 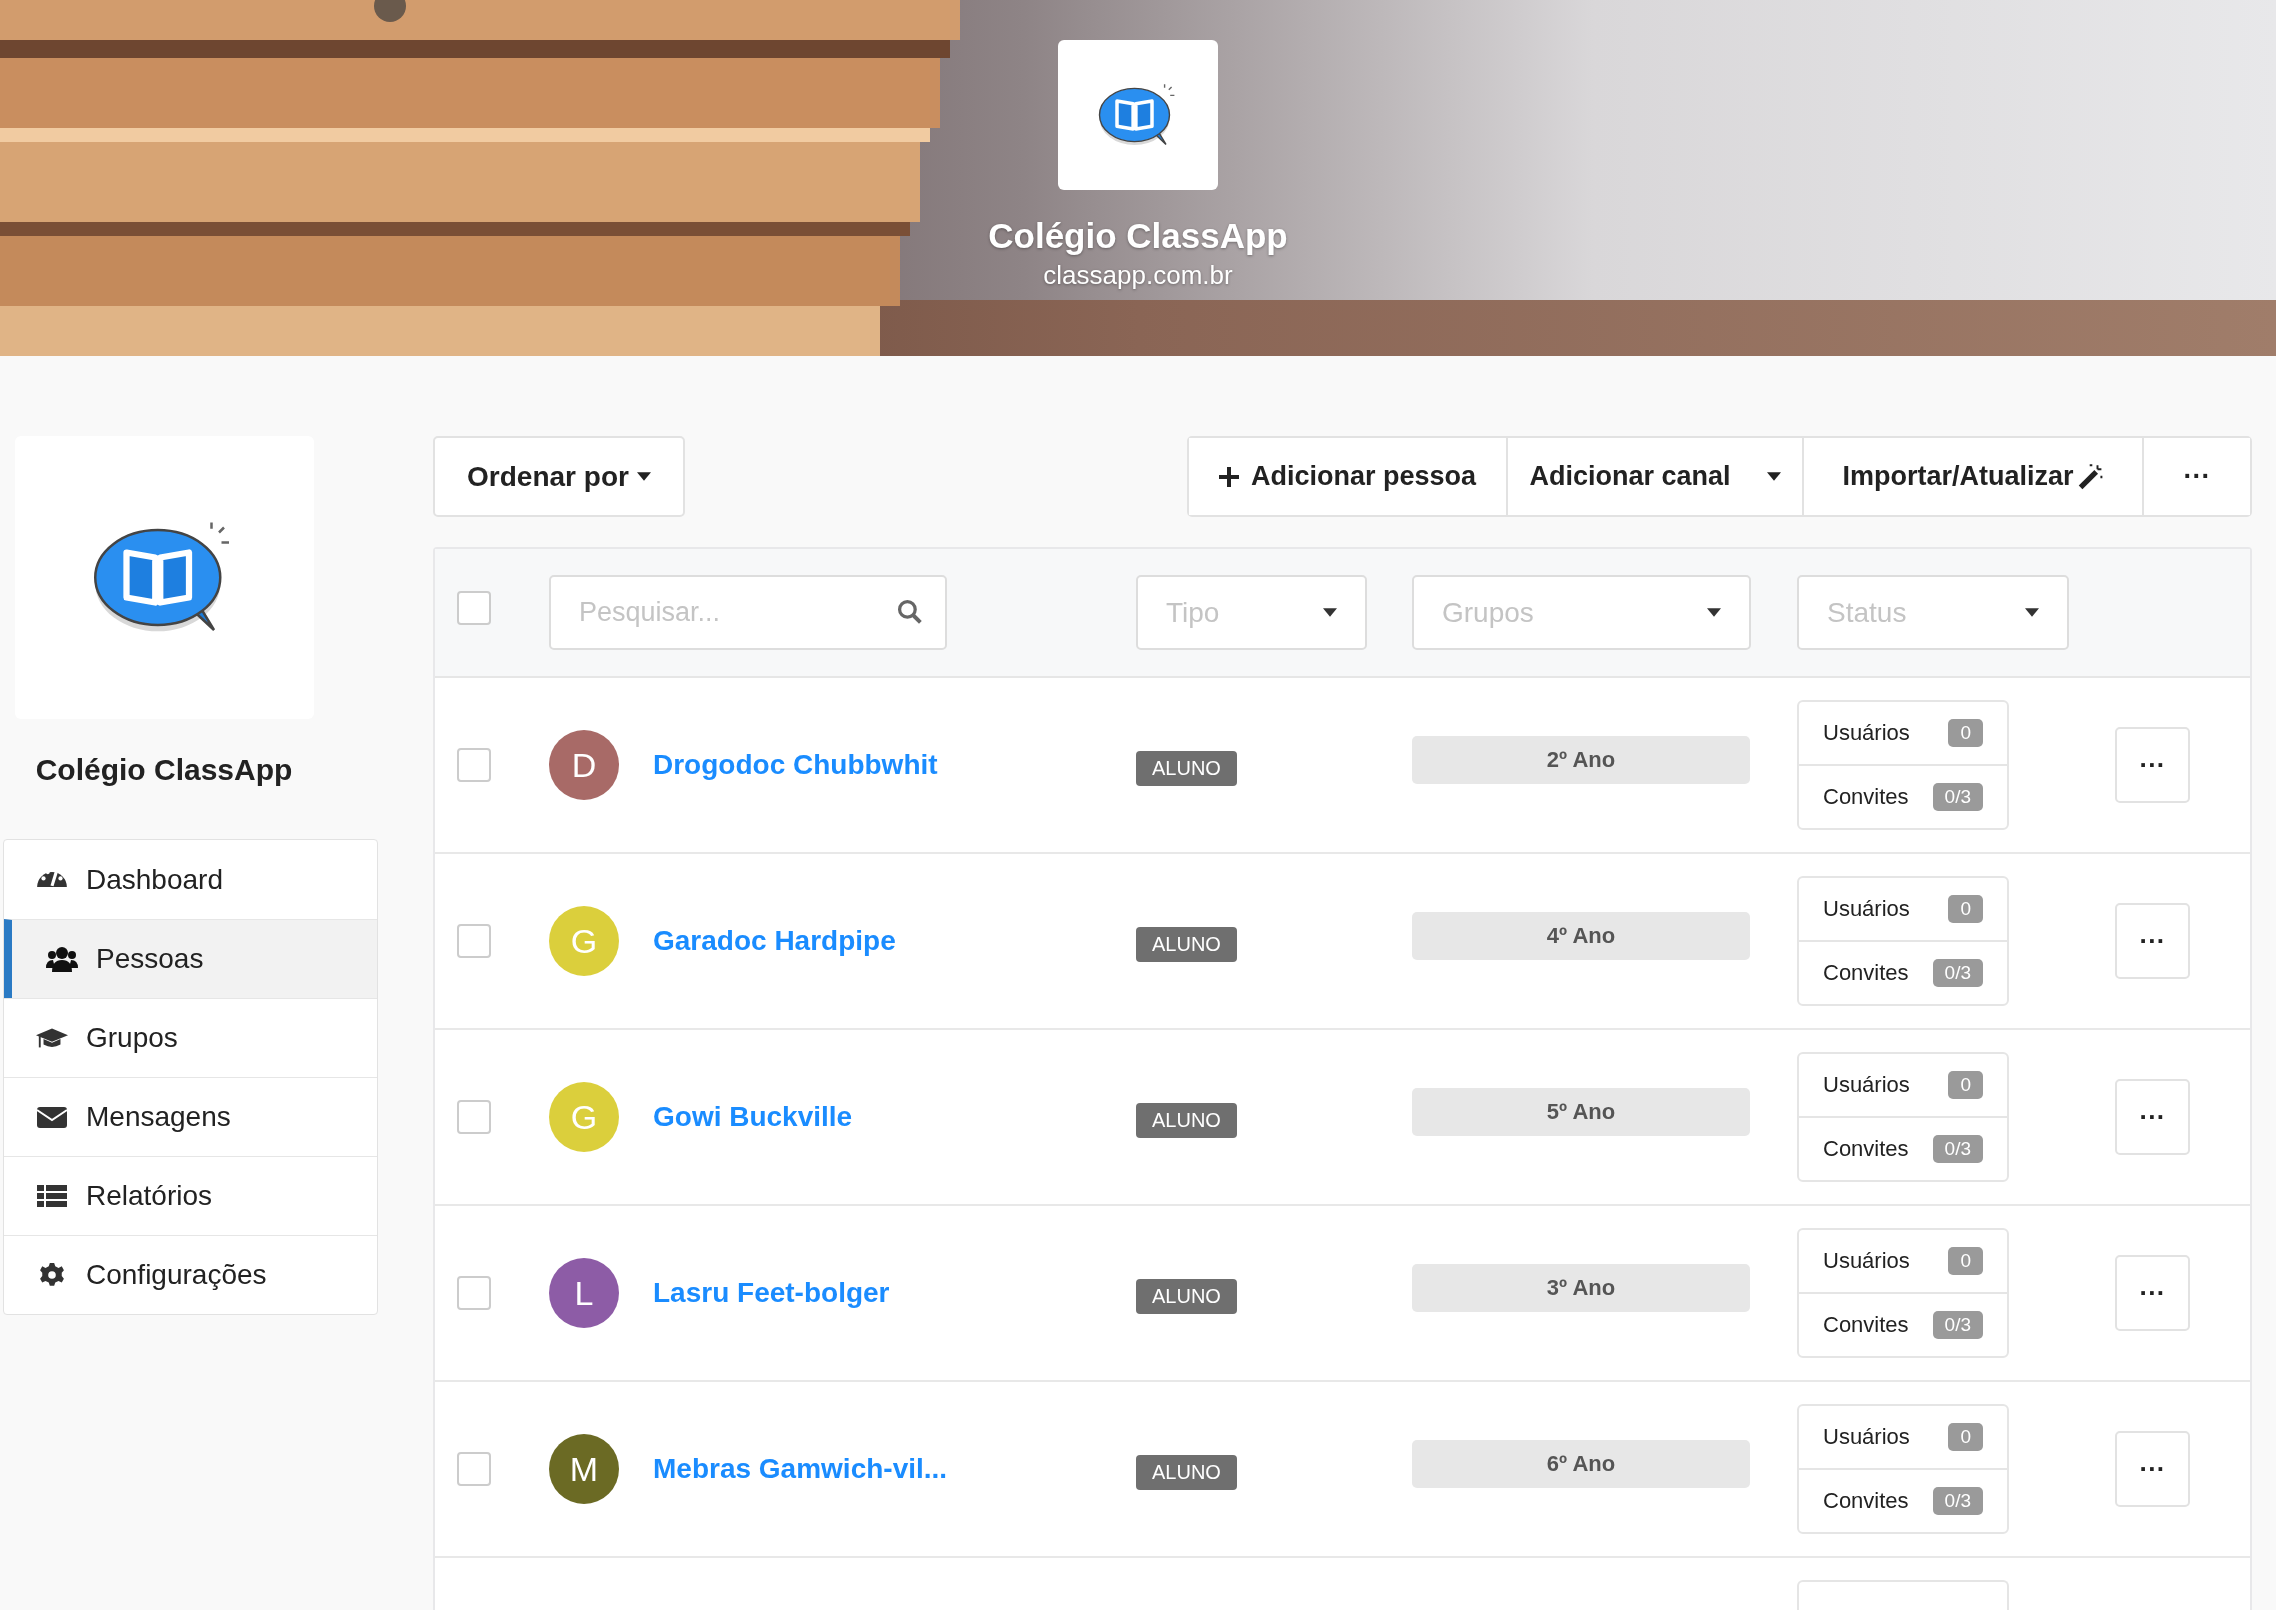 I want to click on group-tag: 3º Ano, so click(x=1581, y=1288).